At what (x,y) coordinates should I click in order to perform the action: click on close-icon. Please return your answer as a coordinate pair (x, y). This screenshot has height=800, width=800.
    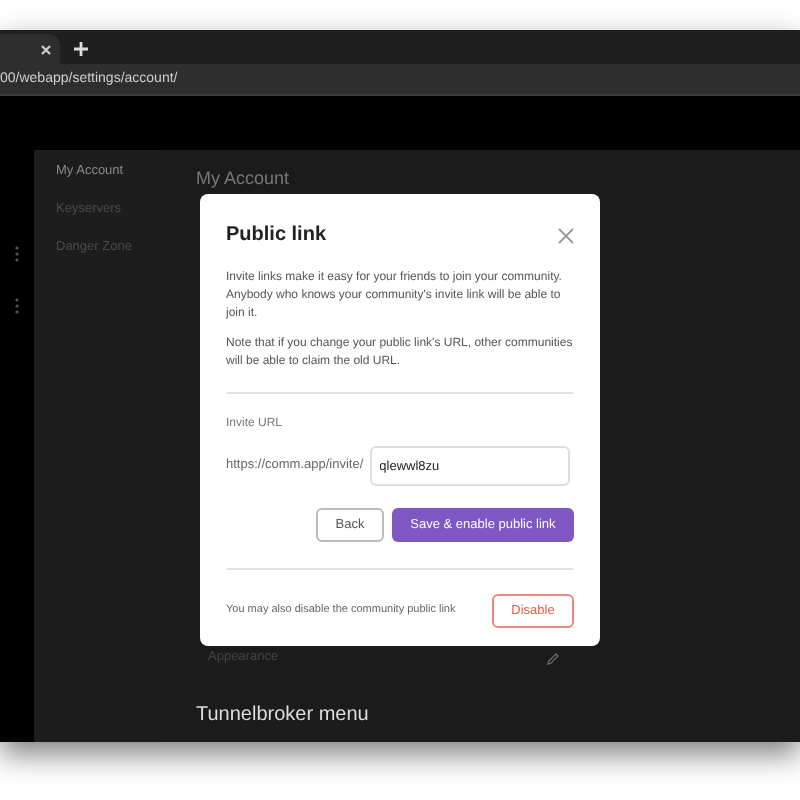
    Looking at the image, I should click on (46, 49).